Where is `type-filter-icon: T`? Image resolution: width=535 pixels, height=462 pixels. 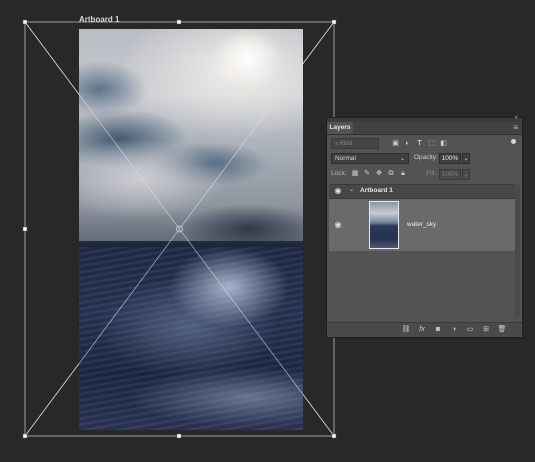
type-filter-icon: T is located at coordinates (419, 143).